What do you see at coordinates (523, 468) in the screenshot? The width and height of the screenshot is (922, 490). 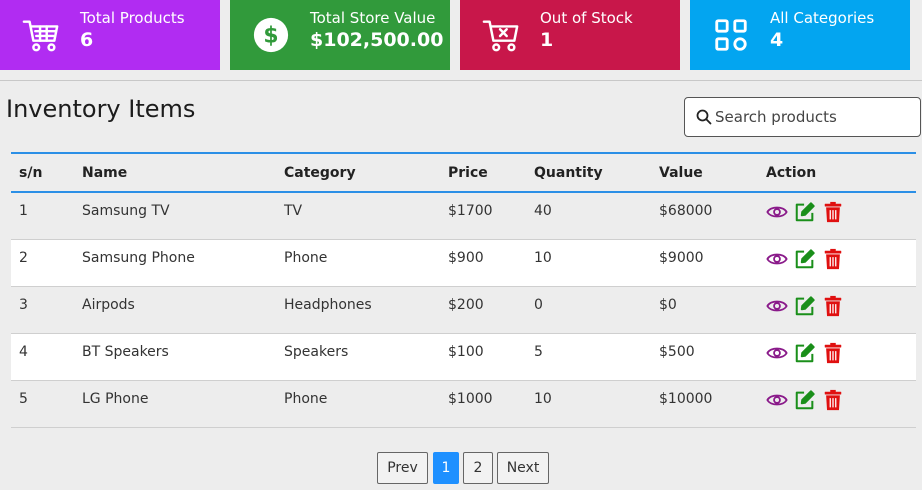 I see `next-button: Next` at bounding box center [523, 468].